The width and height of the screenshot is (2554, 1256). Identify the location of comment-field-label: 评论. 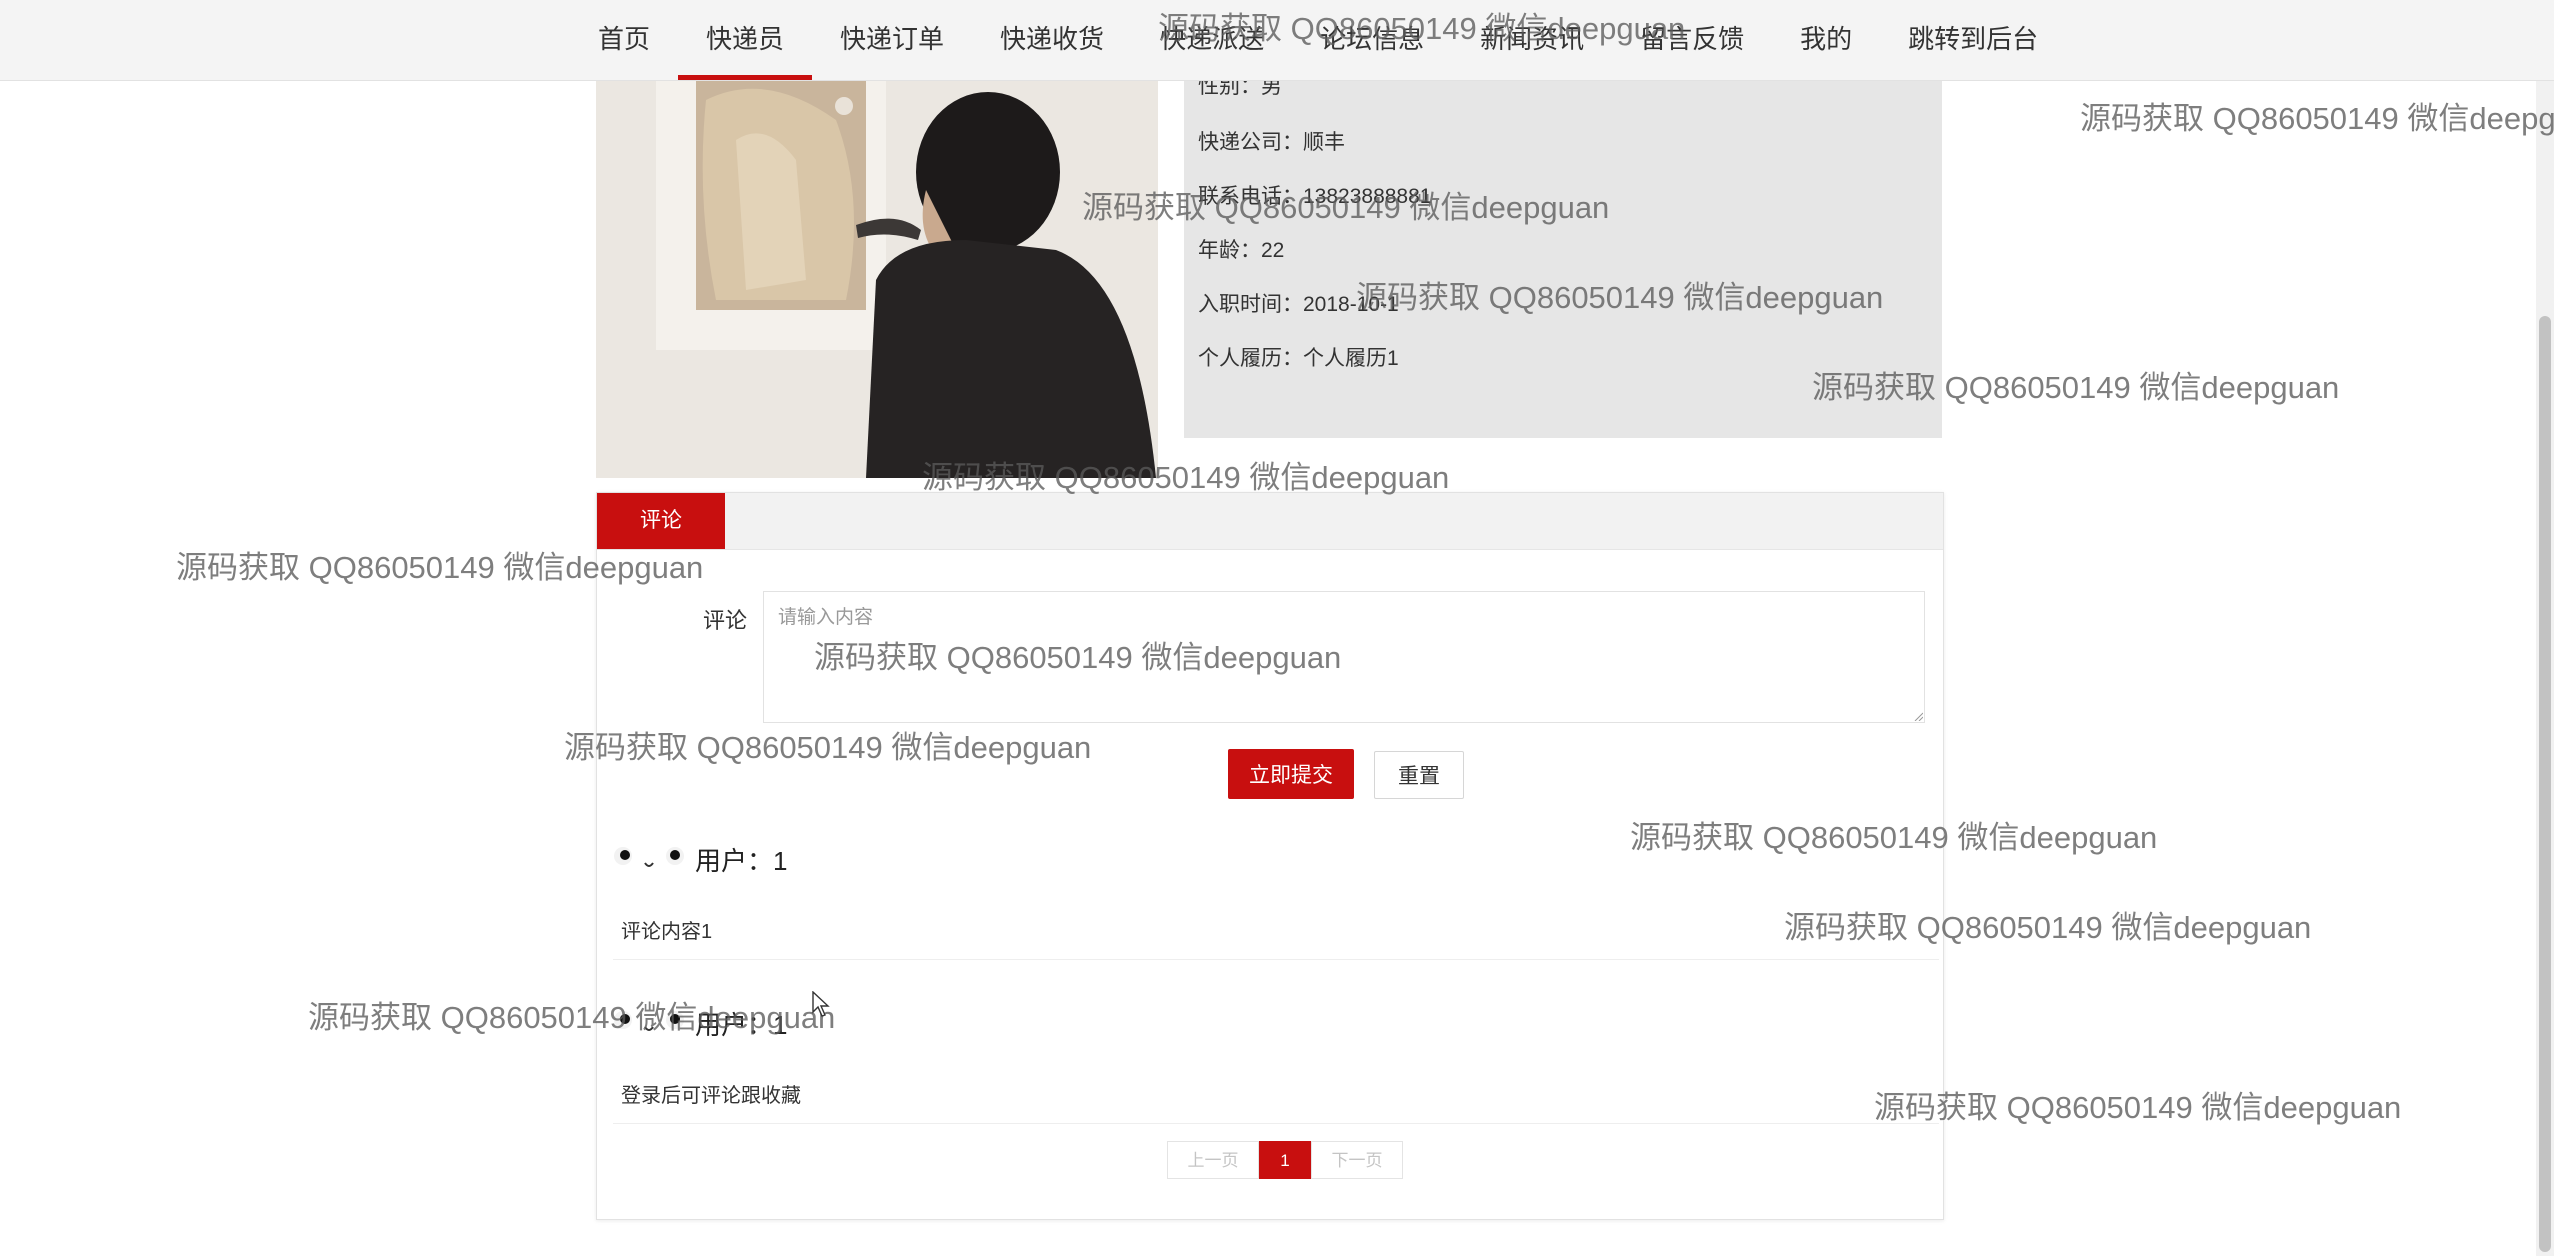
(725, 620).